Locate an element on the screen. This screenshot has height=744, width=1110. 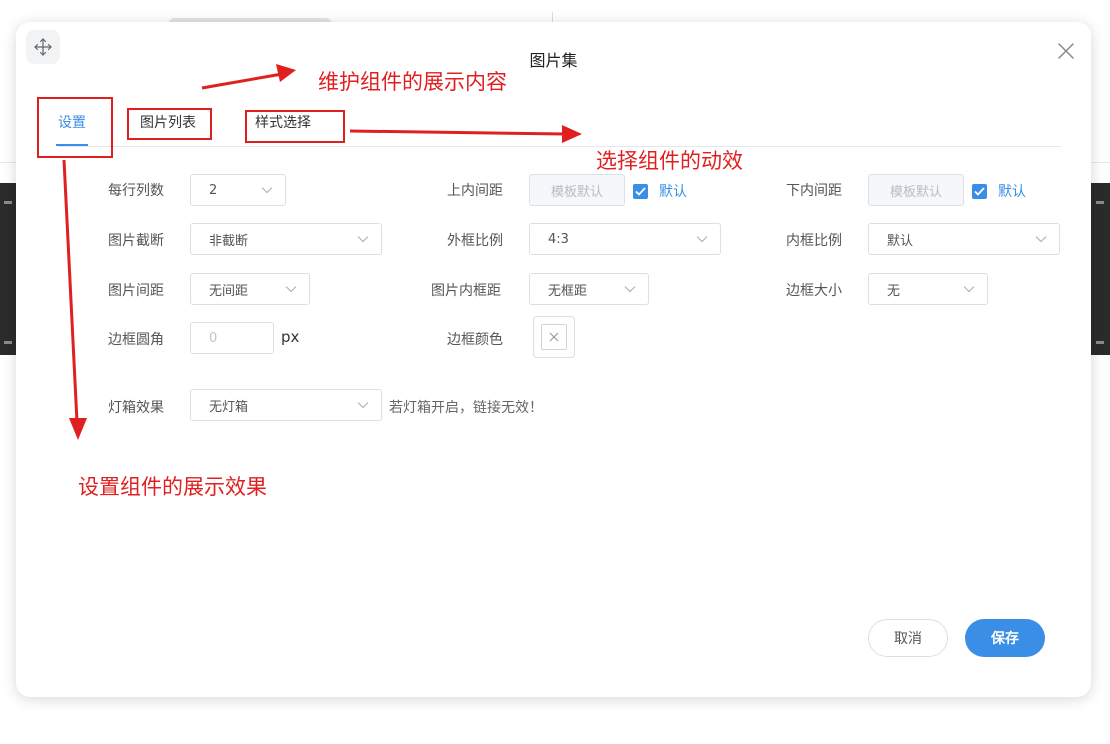
cancel-button: 取消 is located at coordinates (908, 638).